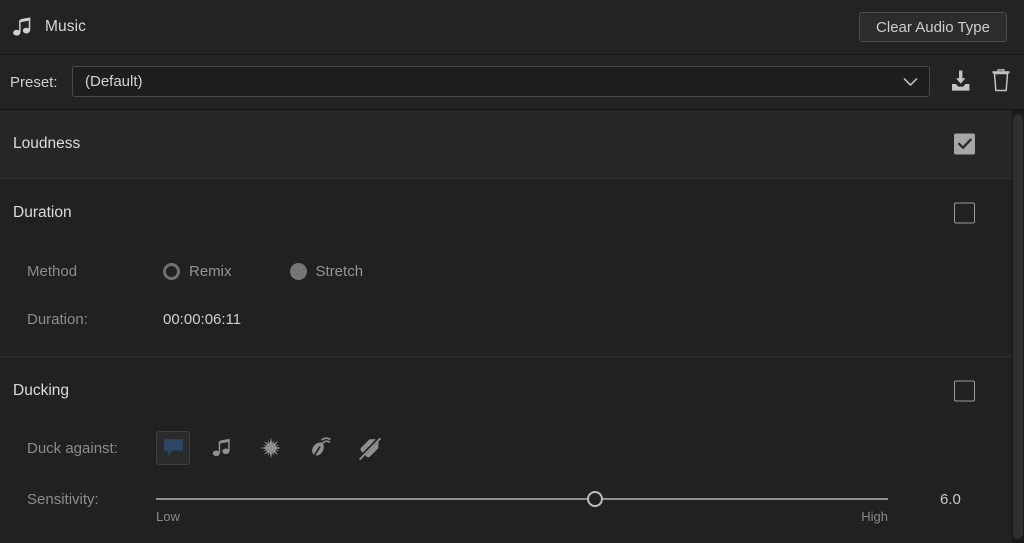 Image resolution: width=1024 pixels, height=543 pixels. Describe the element at coordinates (63, 499) in the screenshot. I see `sensitivity-label: Sensitivity:` at that location.